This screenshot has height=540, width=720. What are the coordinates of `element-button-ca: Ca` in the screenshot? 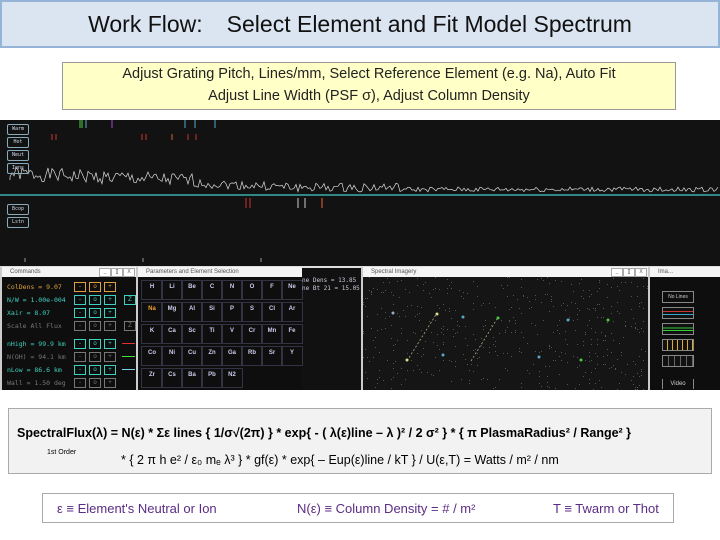 It's located at (172, 334).